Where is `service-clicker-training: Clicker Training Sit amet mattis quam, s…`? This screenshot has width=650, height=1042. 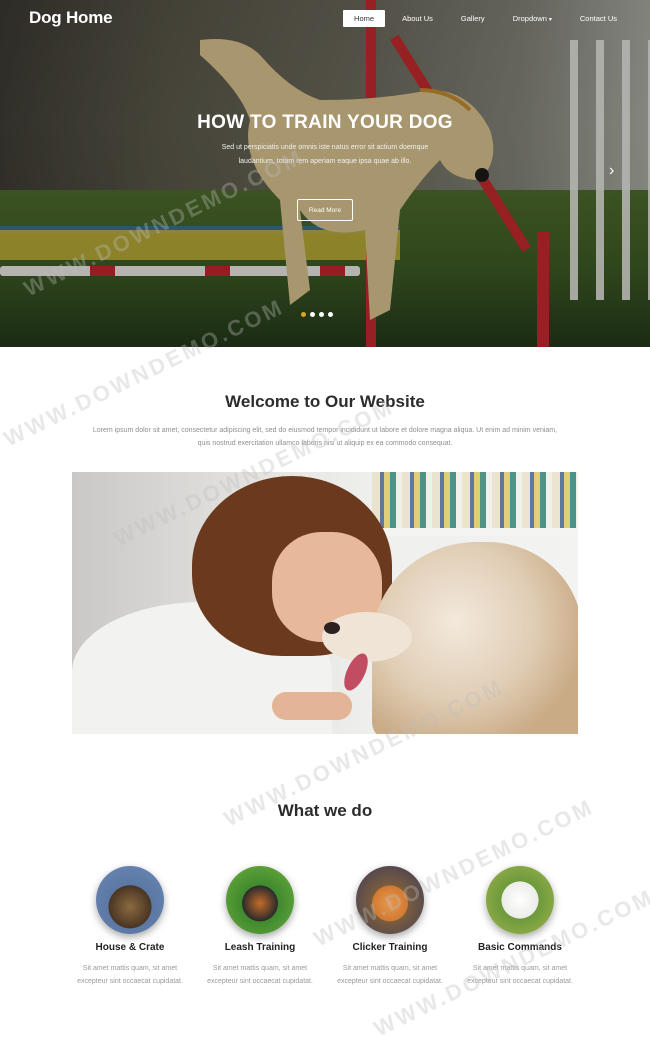 service-clicker-training: Clicker Training Sit amet mattis quam, s… is located at coordinates (390, 927).